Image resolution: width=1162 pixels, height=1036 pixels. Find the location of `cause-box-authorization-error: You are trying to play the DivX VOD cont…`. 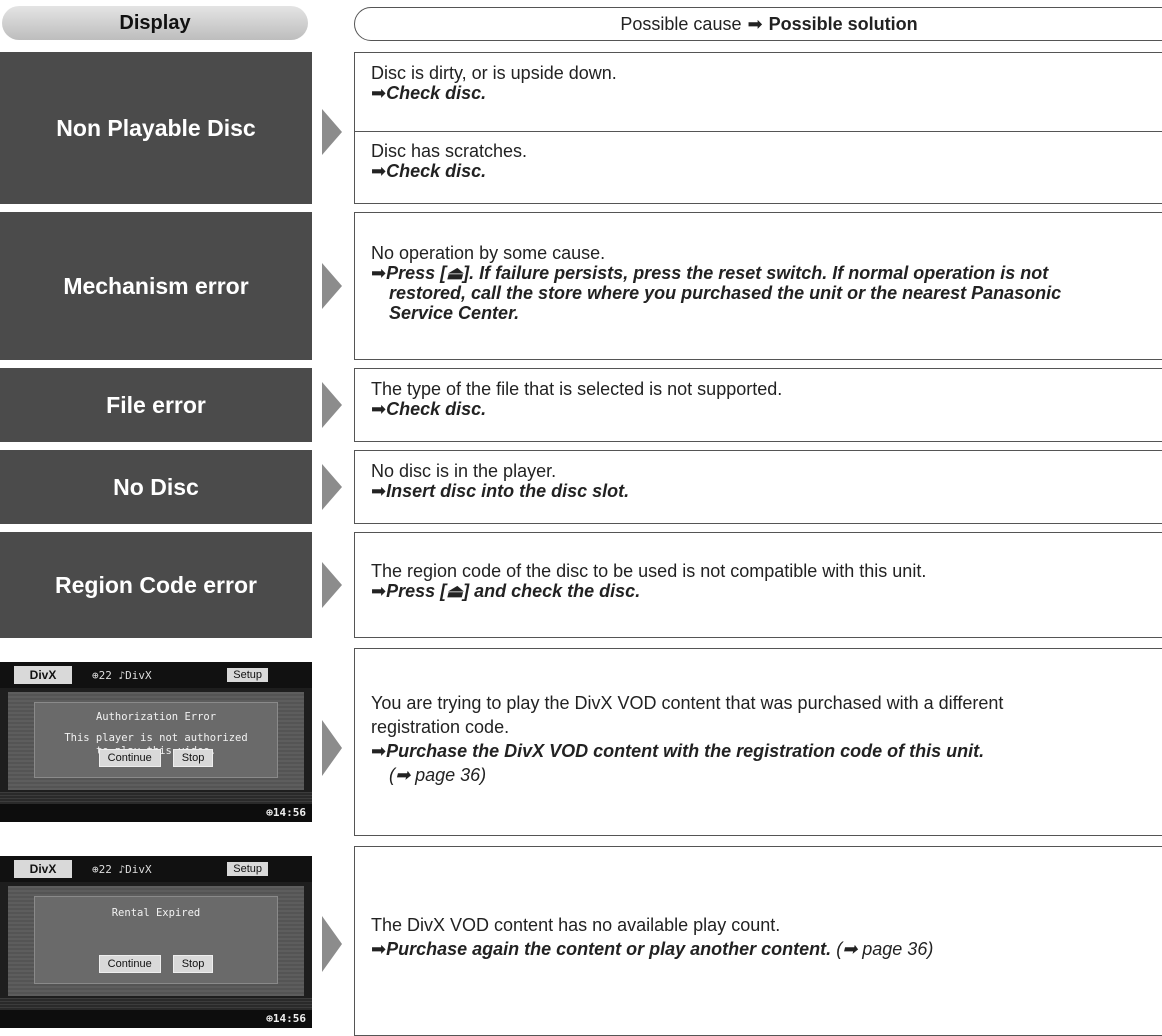

cause-box-authorization-error: You are trying to play the DivX VOD cont… is located at coordinates (758, 742).